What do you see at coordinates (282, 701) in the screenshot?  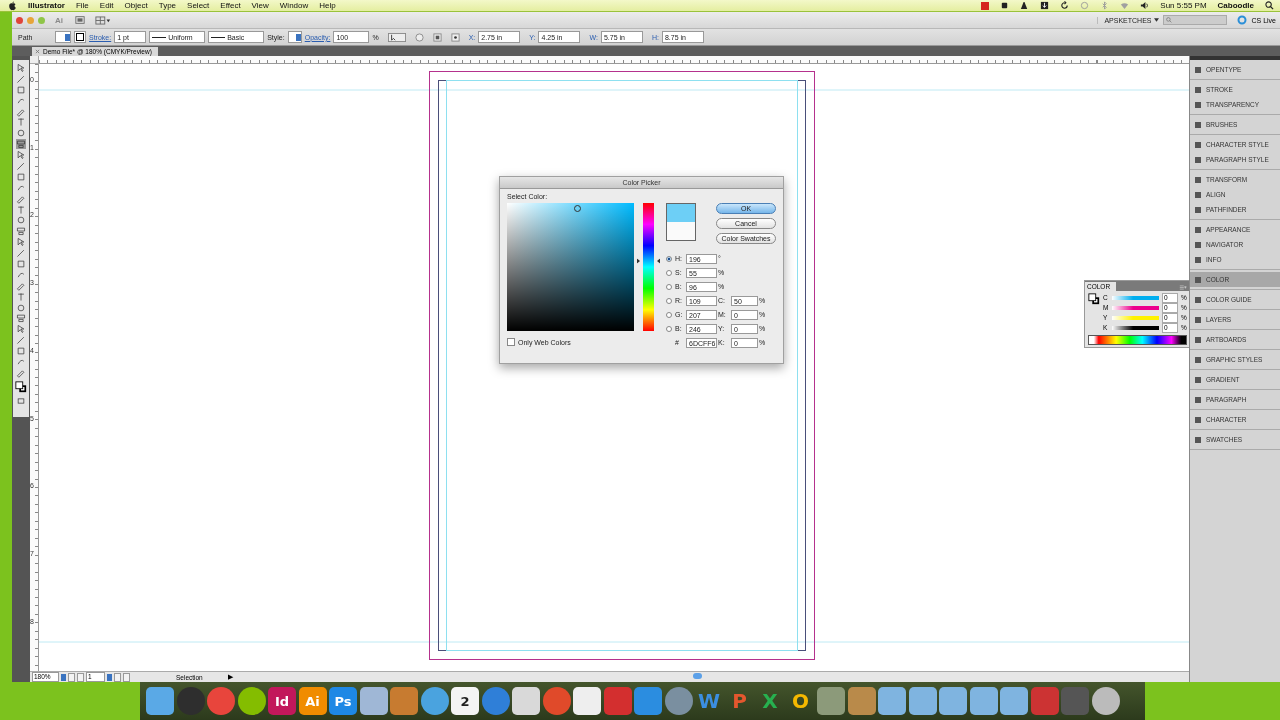 I see `app-icon: Id` at bounding box center [282, 701].